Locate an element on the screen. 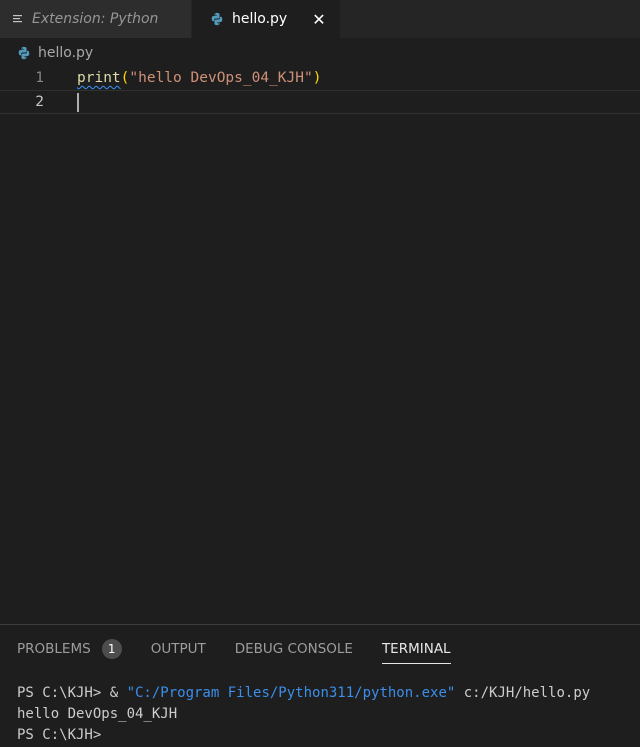 This screenshot has width=640, height=747. close-icon: ✕ is located at coordinates (319, 19).